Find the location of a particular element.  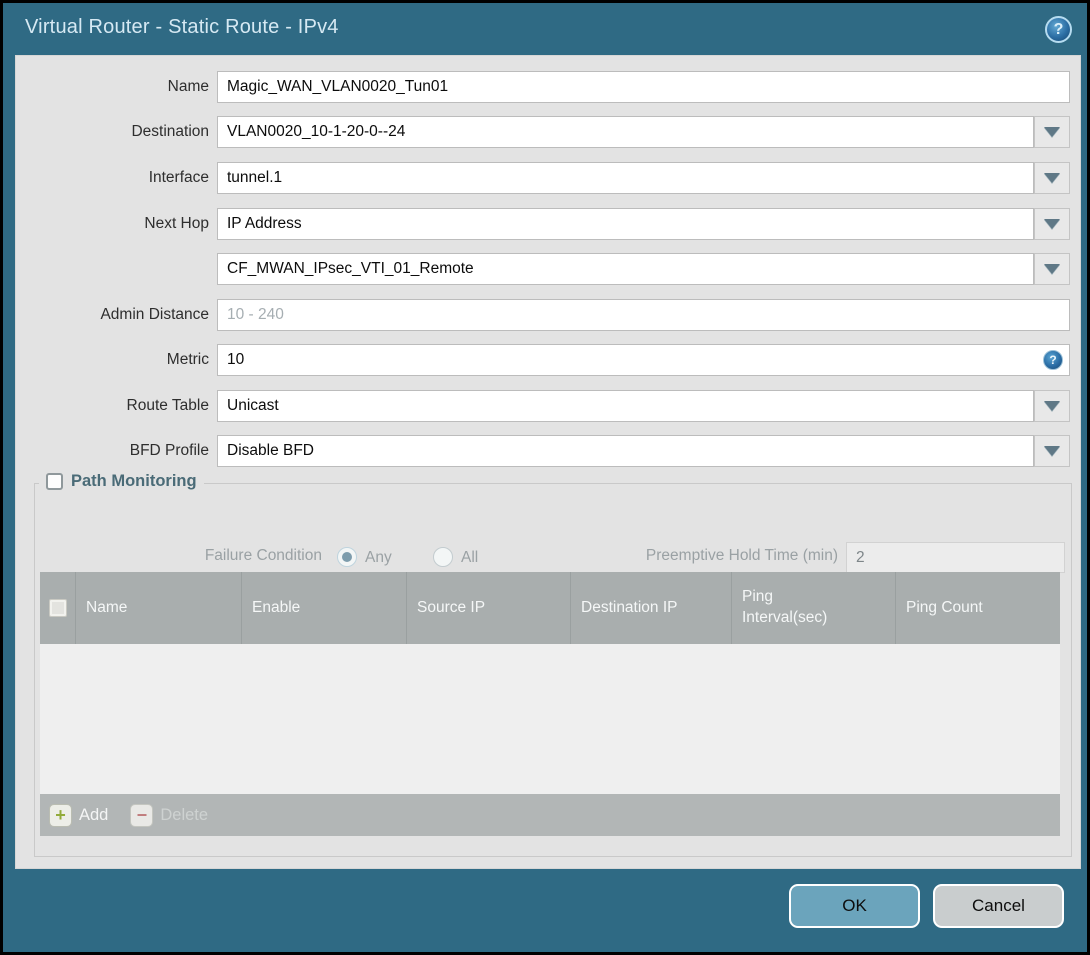

help-icon: ? is located at coordinates (1058, 29).